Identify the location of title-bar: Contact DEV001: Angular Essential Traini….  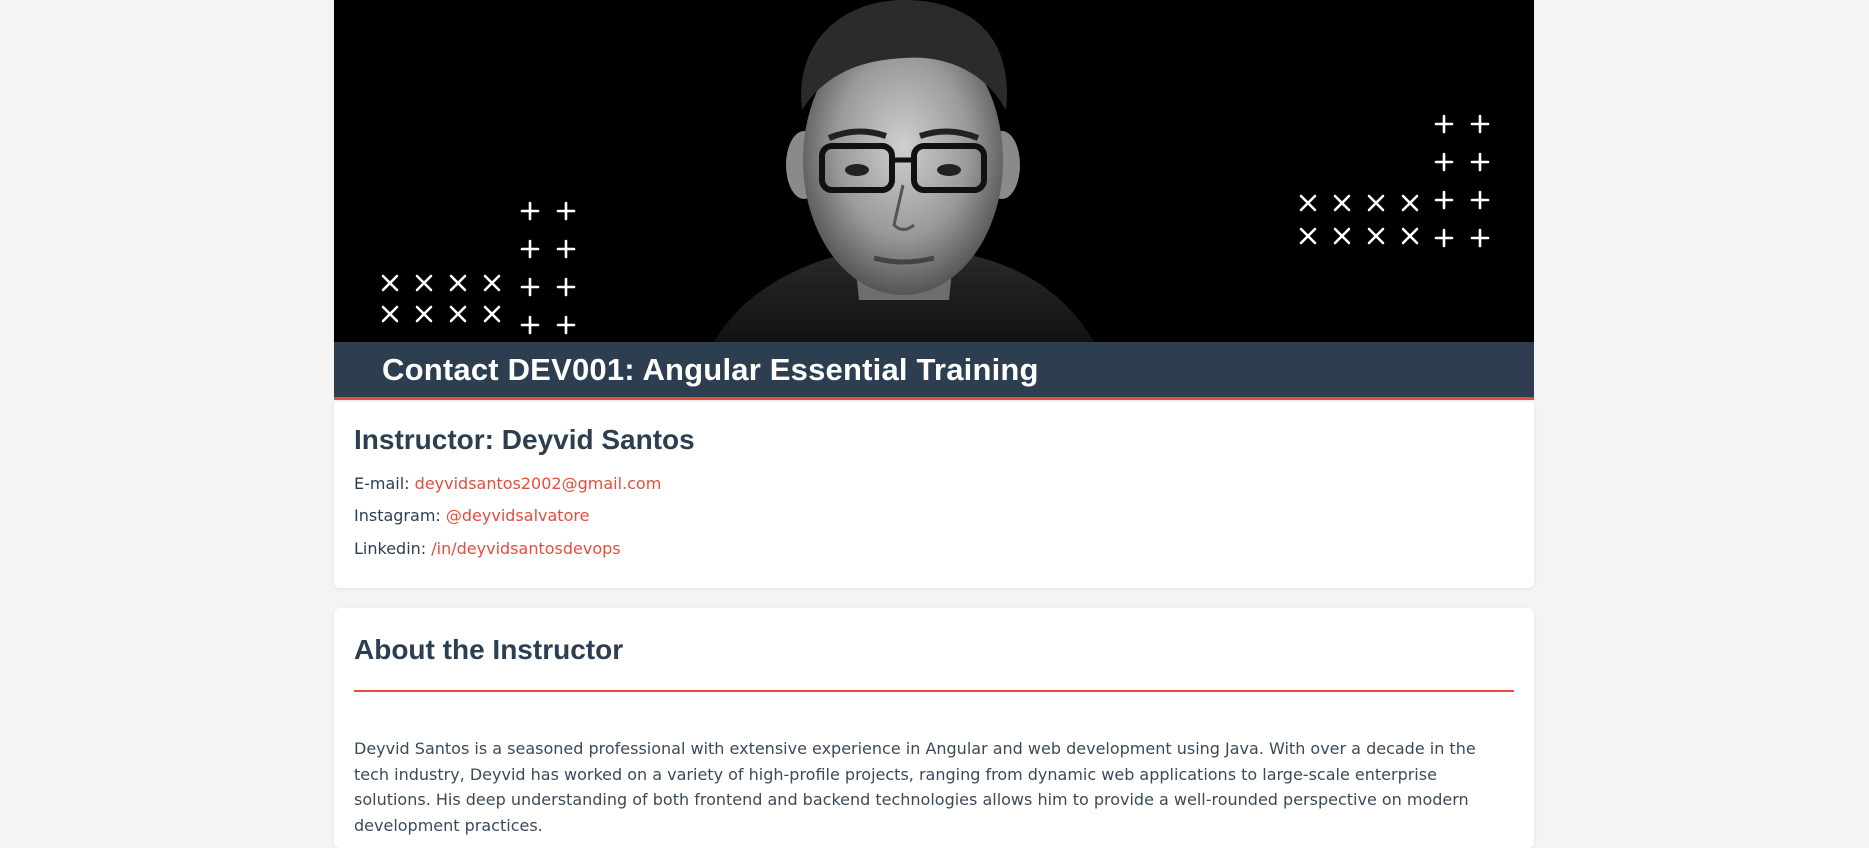
(934, 371).